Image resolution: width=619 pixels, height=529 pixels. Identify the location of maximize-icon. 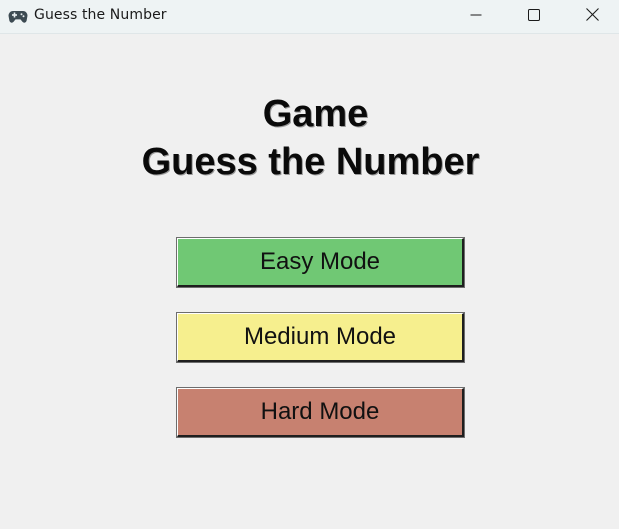
(534, 17).